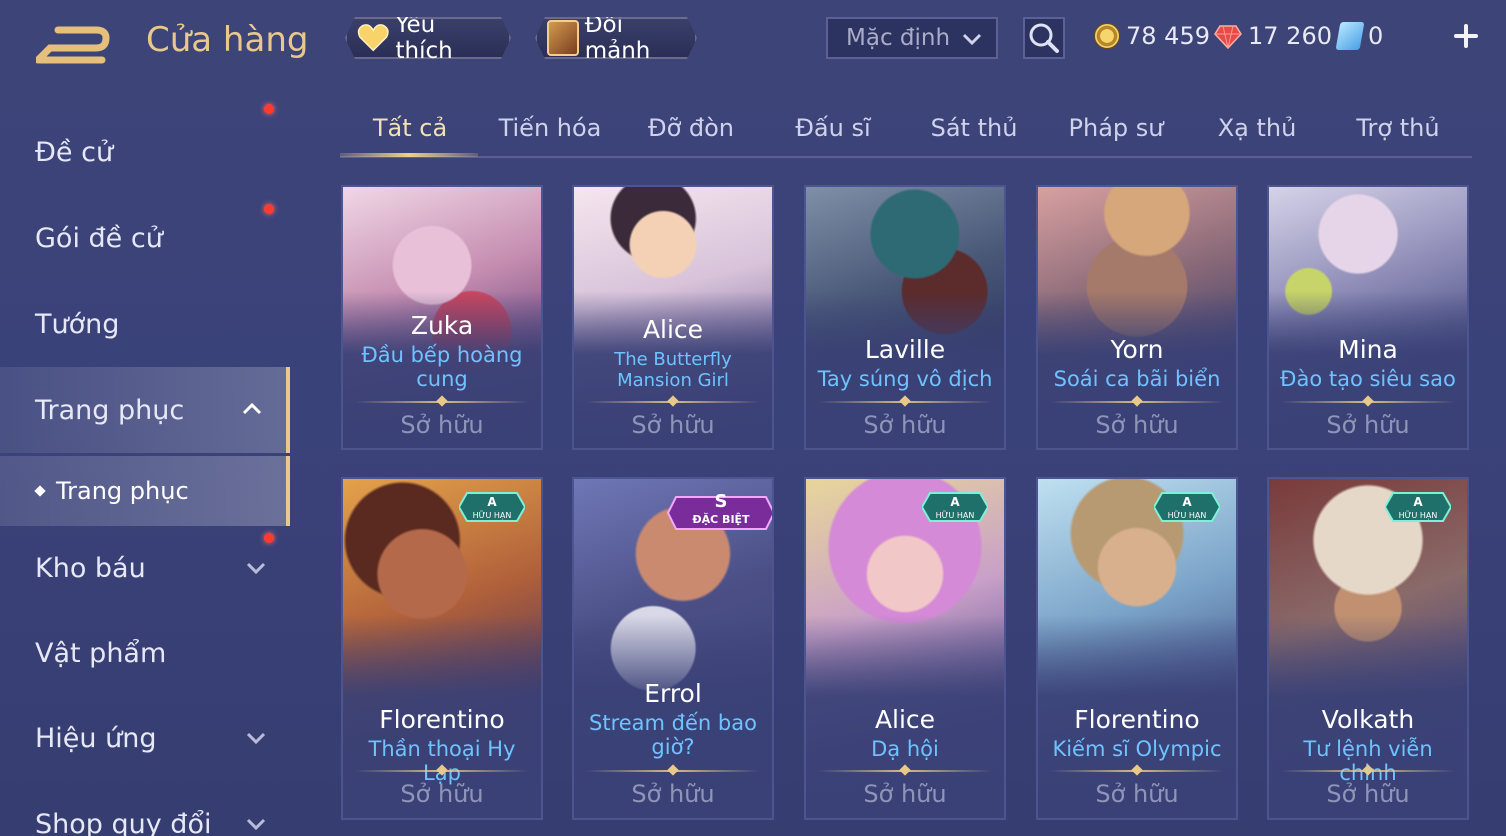  Describe the element at coordinates (905, 648) in the screenshot. I see `skin-card: A HỮU HẠN Alice Dạ hội Sở hữu` at that location.